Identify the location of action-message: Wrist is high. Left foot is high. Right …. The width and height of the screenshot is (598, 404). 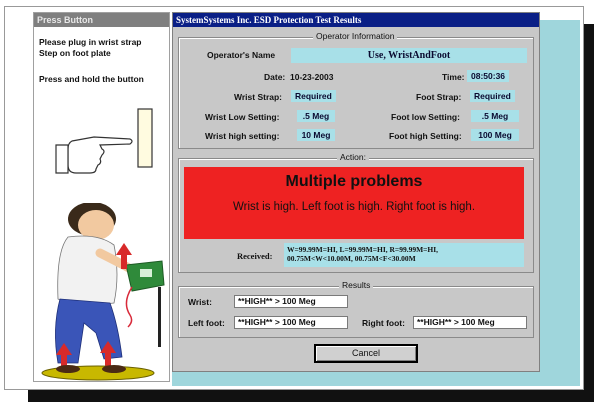
(354, 207).